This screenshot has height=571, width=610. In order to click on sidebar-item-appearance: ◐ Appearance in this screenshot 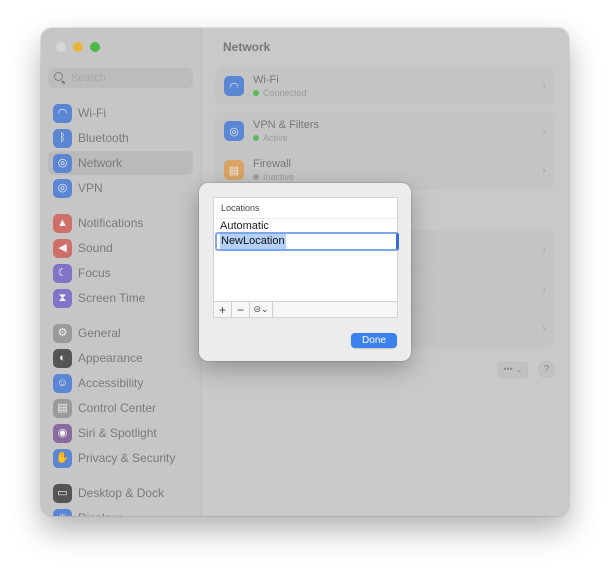, I will do `click(120, 358)`.